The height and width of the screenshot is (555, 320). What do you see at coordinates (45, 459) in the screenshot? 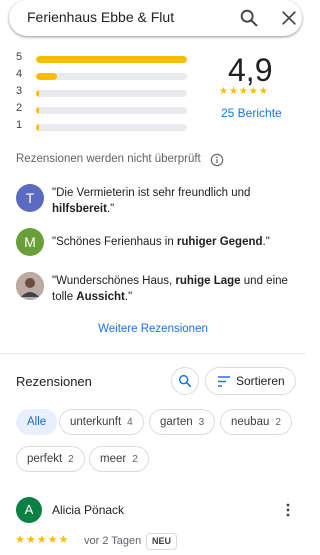
I see `chip-label: perfekt` at bounding box center [45, 459].